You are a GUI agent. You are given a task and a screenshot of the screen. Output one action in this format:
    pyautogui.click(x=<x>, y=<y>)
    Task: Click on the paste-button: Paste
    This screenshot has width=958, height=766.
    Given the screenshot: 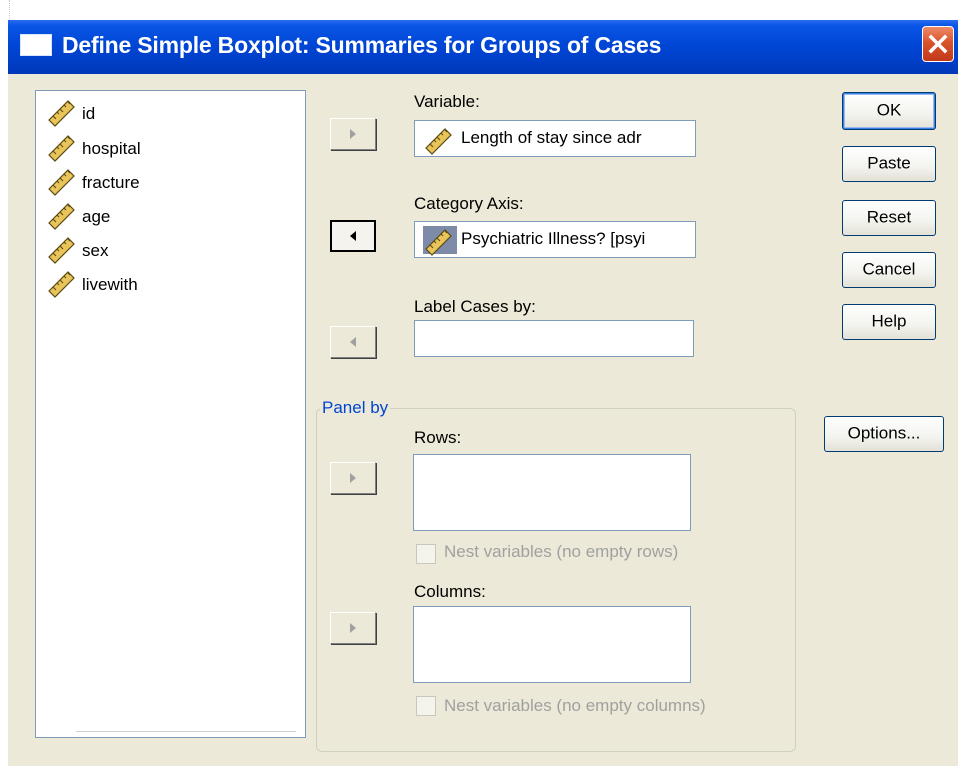 What is the action you would take?
    pyautogui.click(x=889, y=164)
    